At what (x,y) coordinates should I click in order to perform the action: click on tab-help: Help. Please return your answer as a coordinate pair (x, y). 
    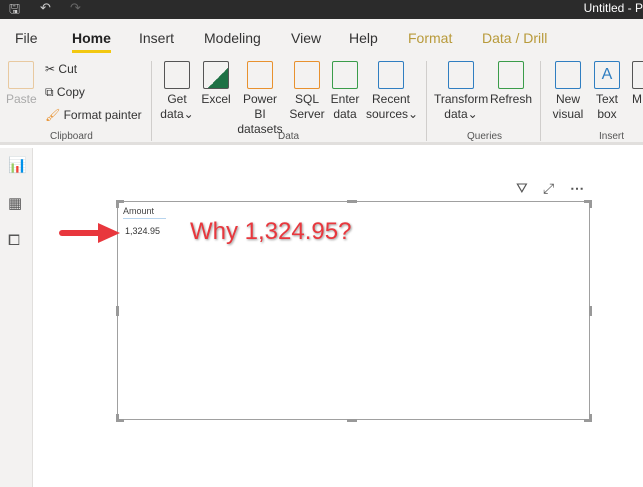
    Looking at the image, I should click on (363, 38).